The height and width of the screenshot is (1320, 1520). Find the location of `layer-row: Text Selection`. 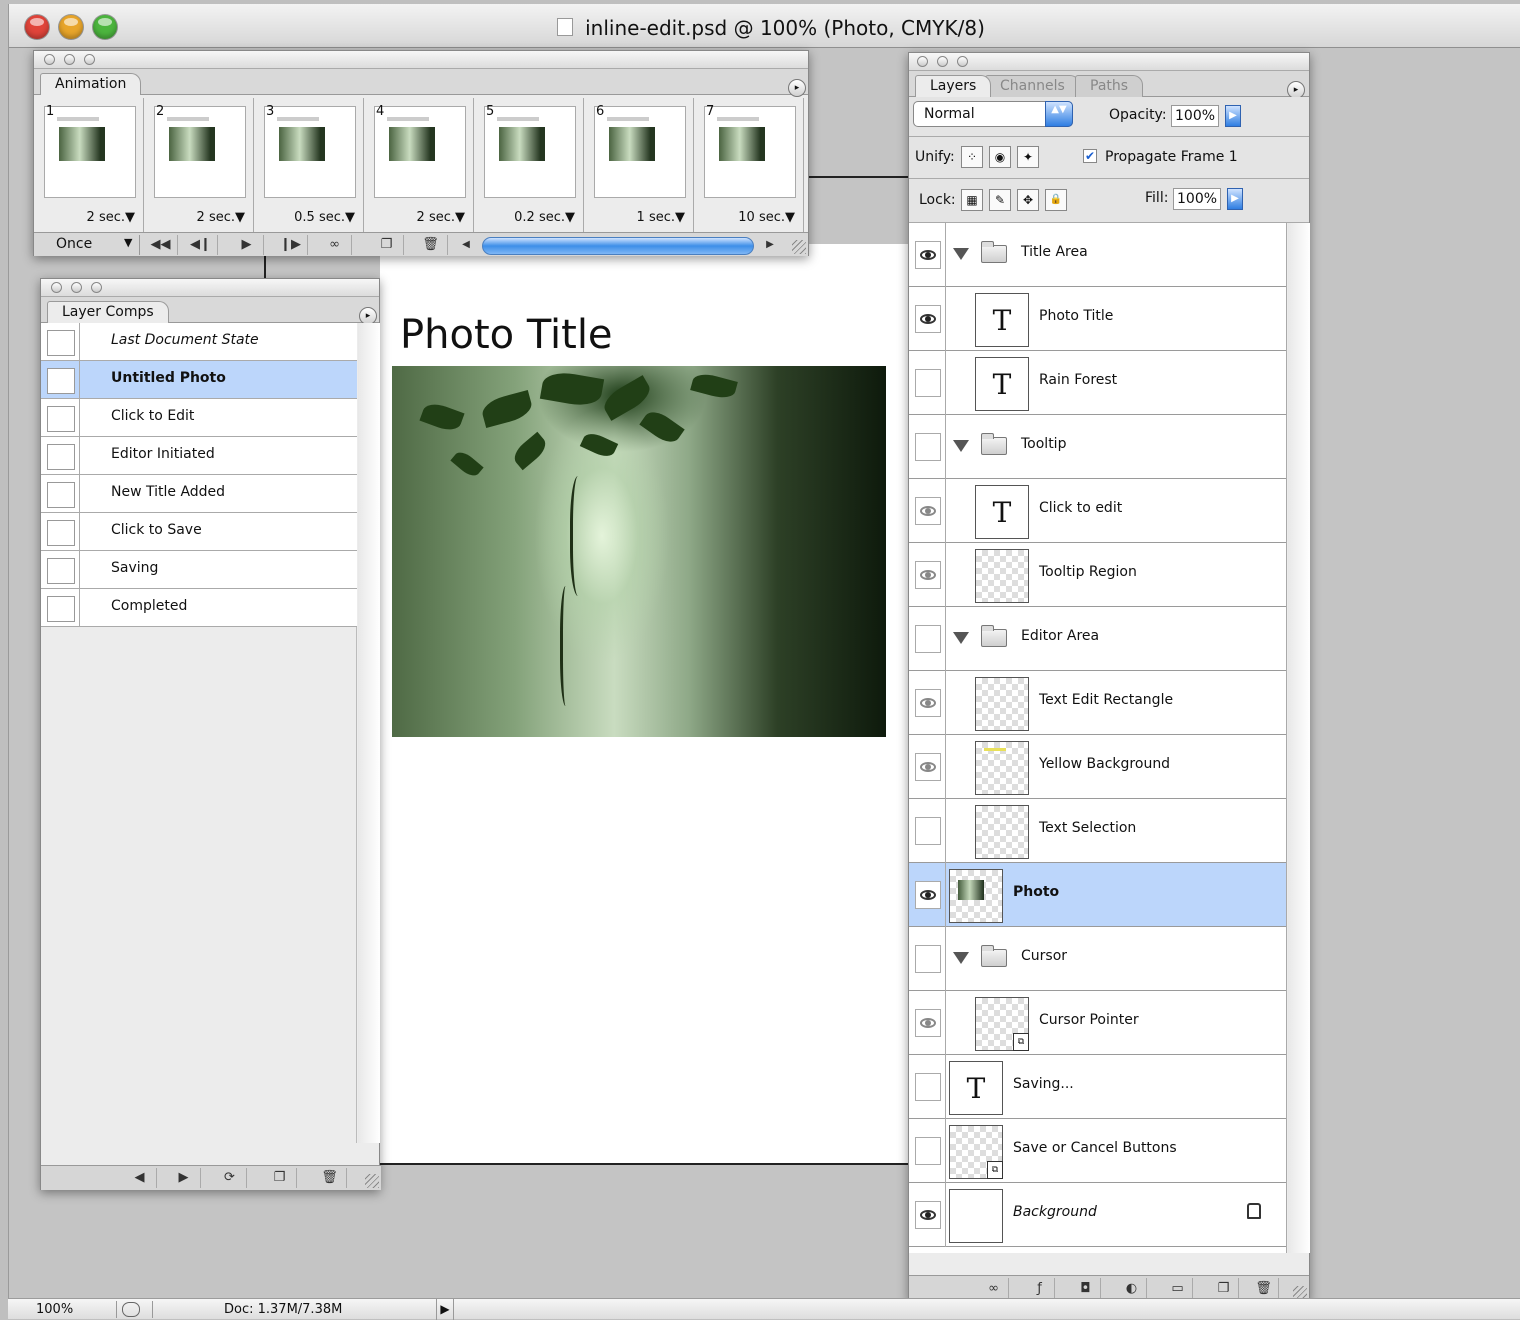

layer-row: Text Selection is located at coordinates (1097, 831).